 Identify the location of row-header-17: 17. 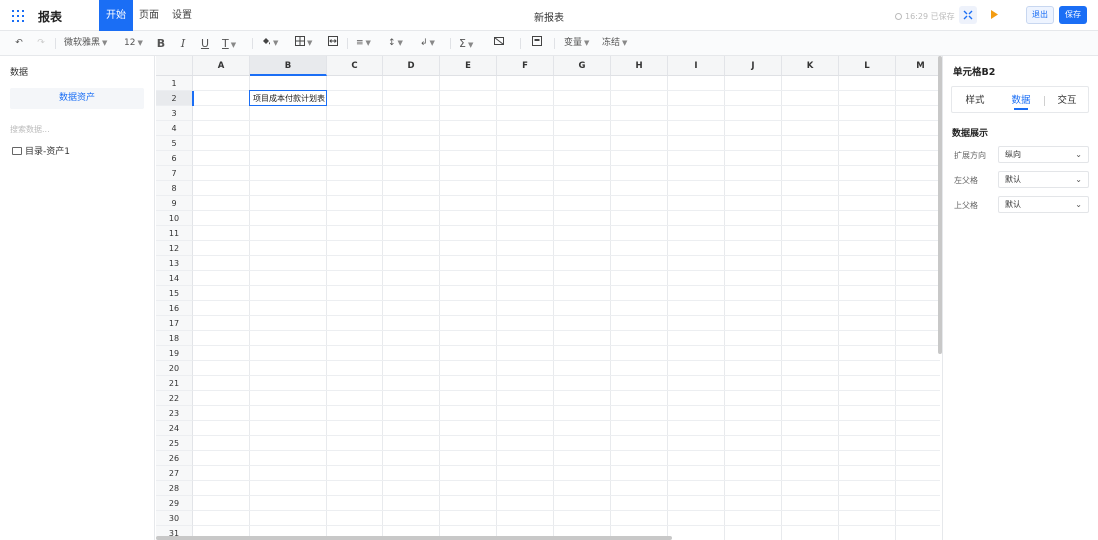
(174, 323).